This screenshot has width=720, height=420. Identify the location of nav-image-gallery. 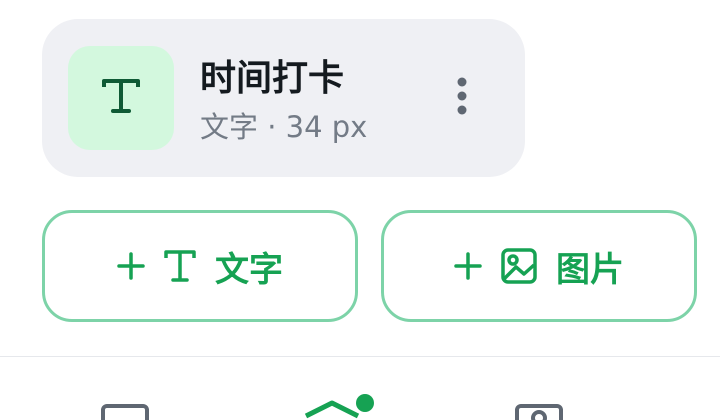
(540, 404).